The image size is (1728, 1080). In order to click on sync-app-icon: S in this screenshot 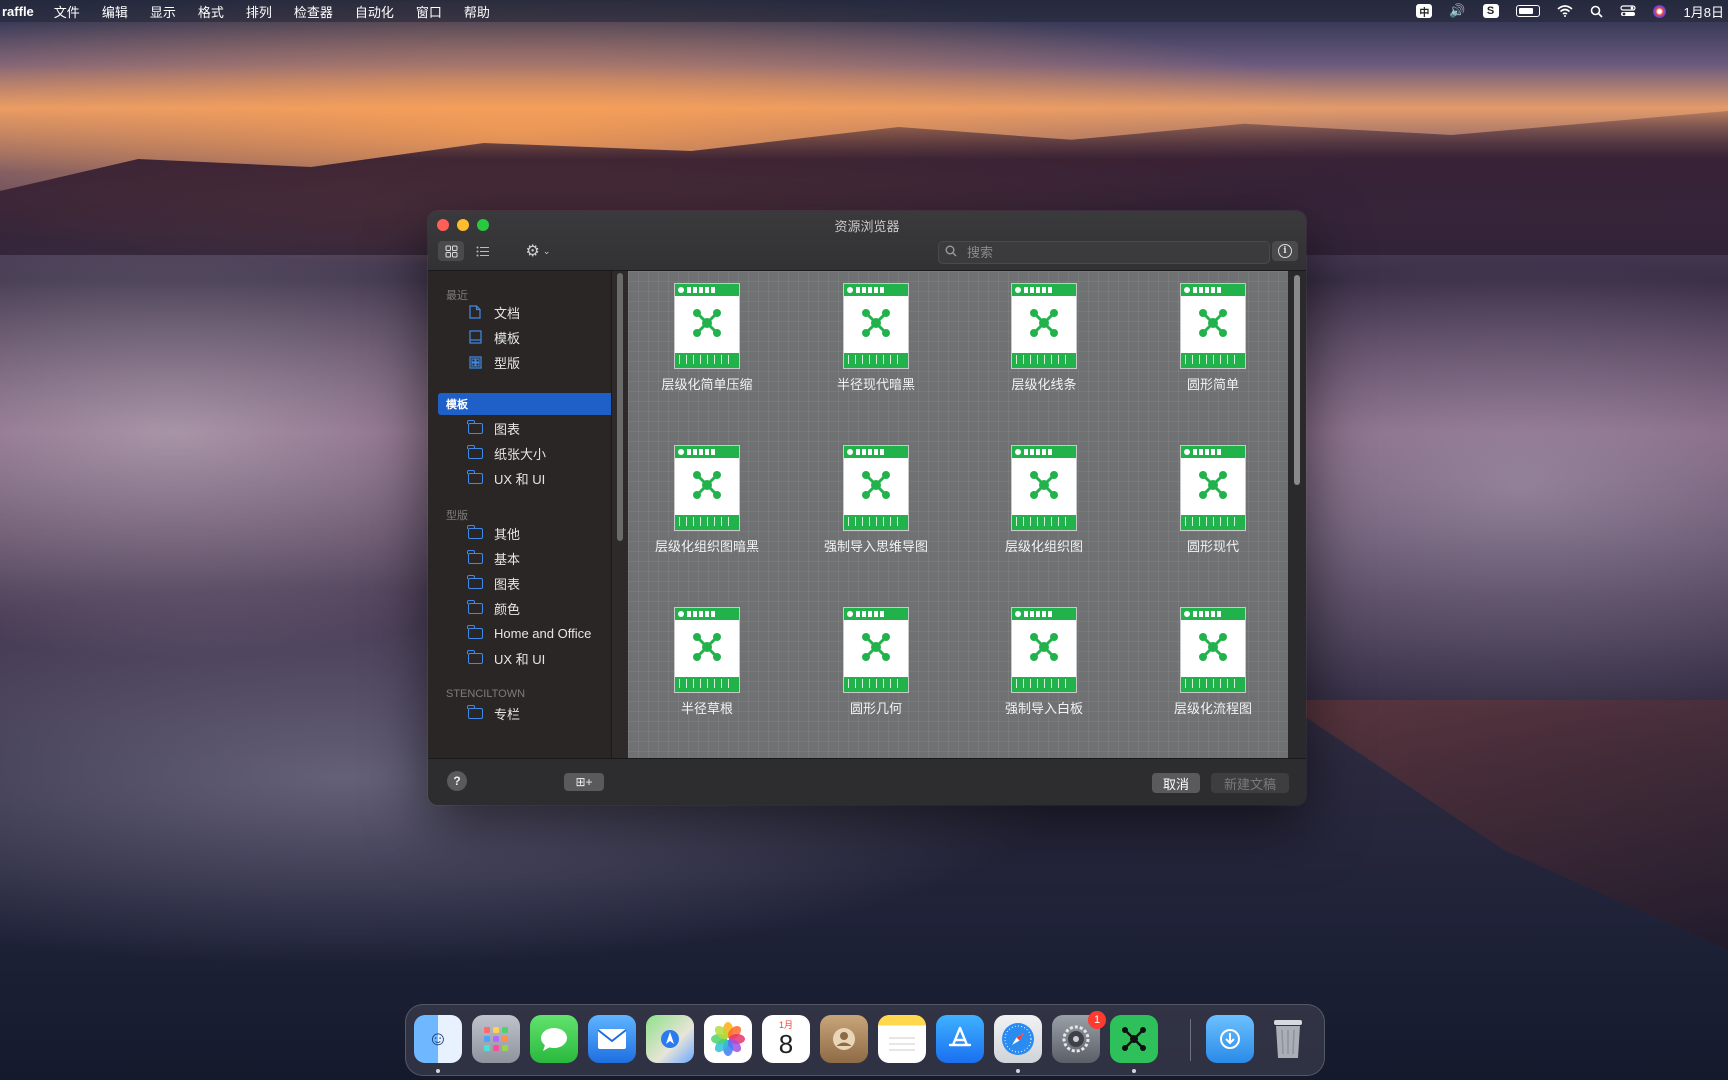, I will do `click(1490, 11)`.